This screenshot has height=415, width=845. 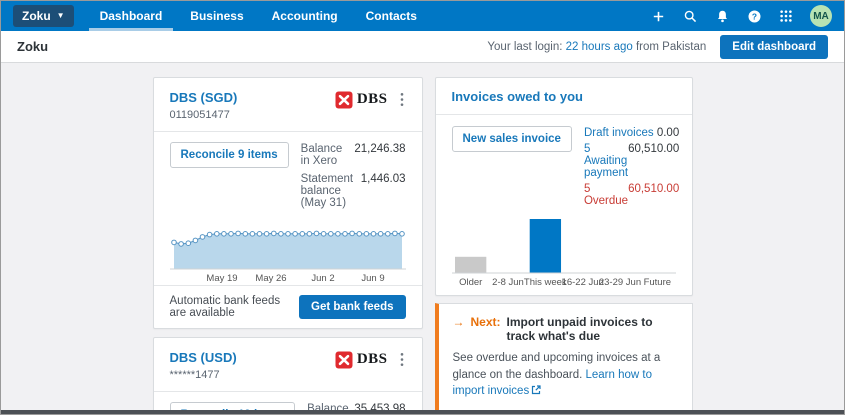 I want to click on tab-accounting: Accounting, so click(x=305, y=16).